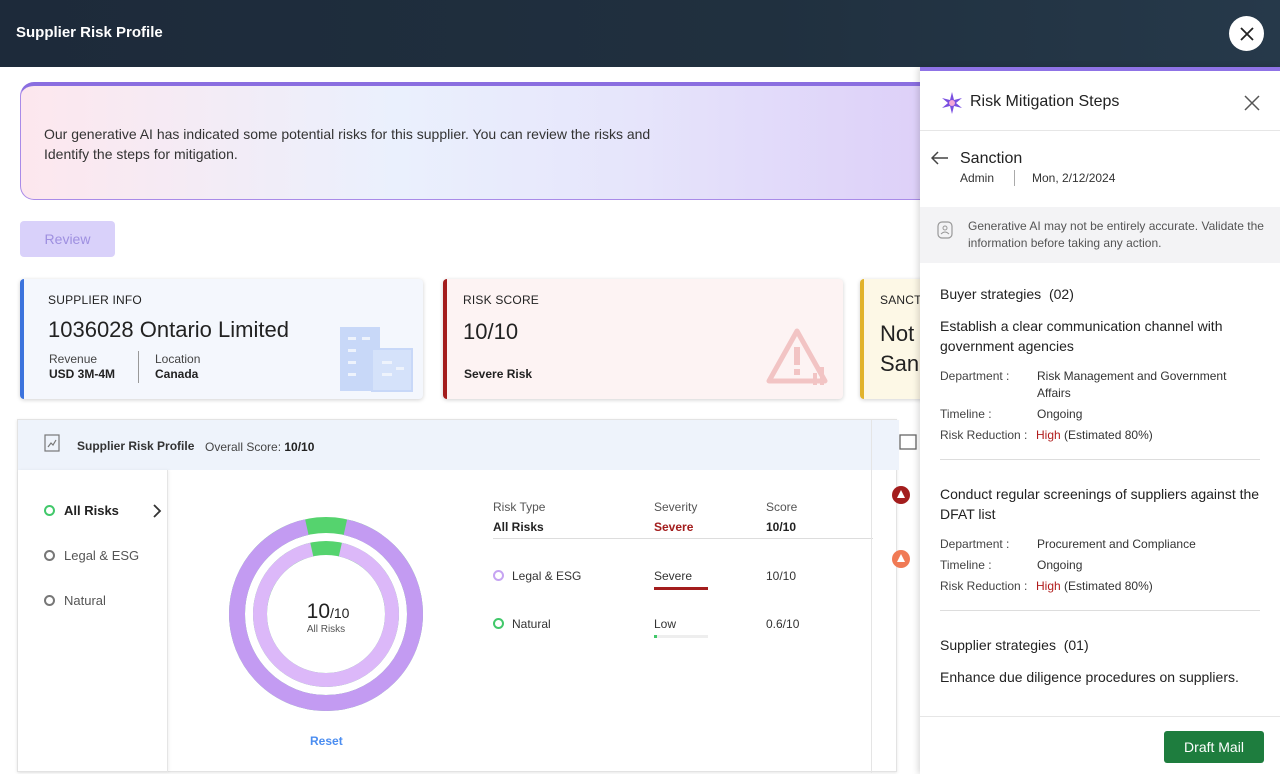  I want to click on close-icon, so click(1246, 33).